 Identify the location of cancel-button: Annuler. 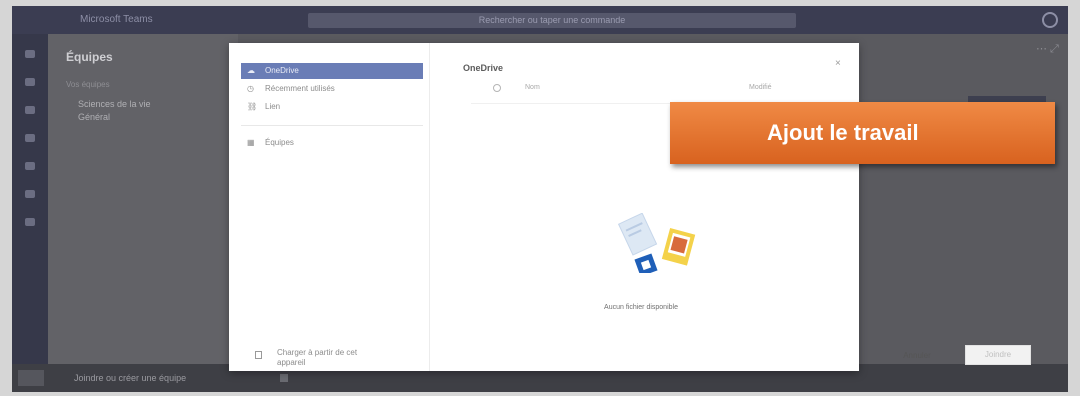
(917, 356).